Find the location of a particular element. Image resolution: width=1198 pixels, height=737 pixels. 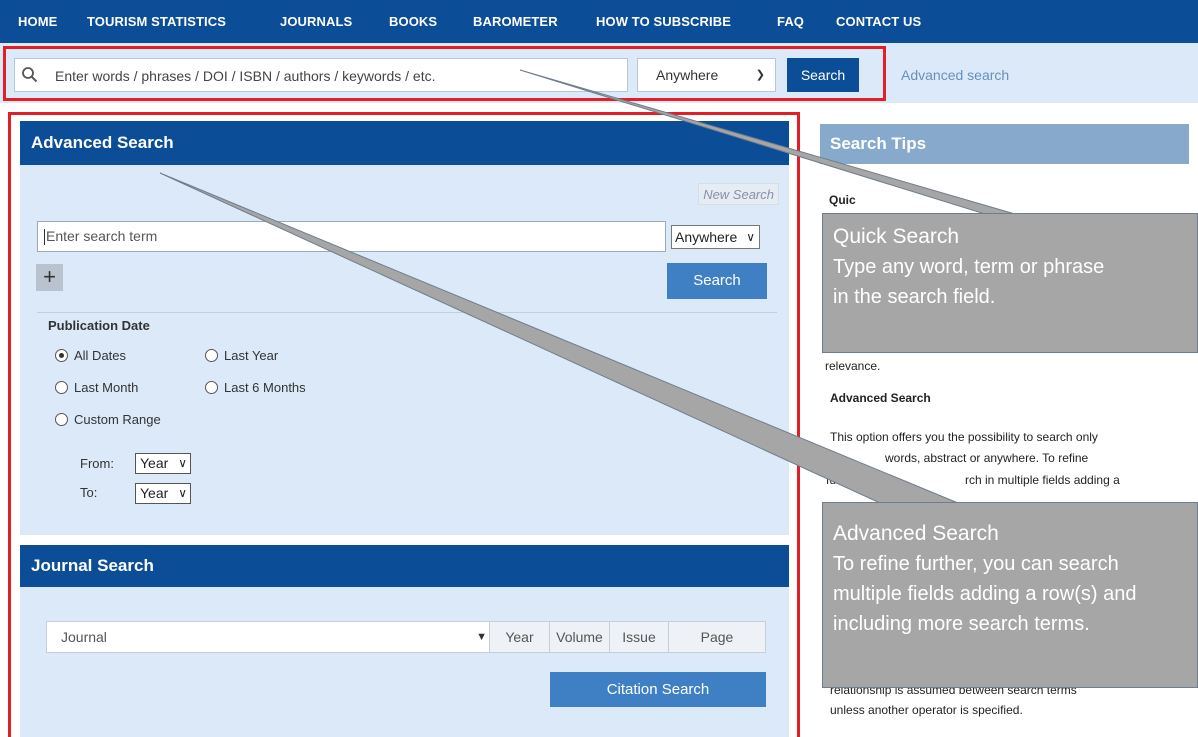

quick-search-callout-title: Quick Search is located at coordinates (896, 236).